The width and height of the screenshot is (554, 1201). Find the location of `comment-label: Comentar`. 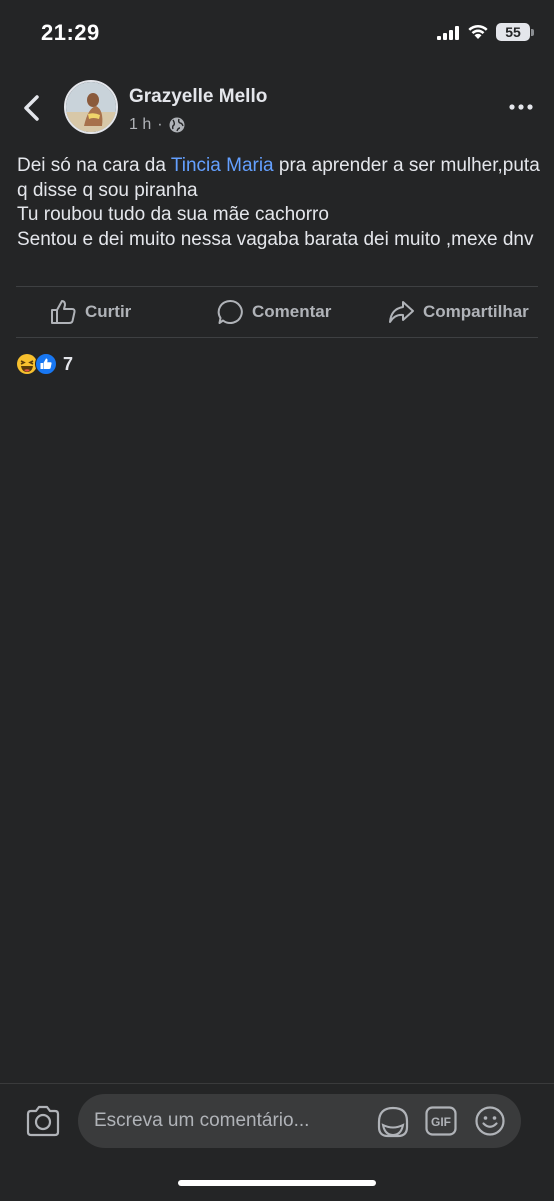

comment-label: Comentar is located at coordinates (292, 311).